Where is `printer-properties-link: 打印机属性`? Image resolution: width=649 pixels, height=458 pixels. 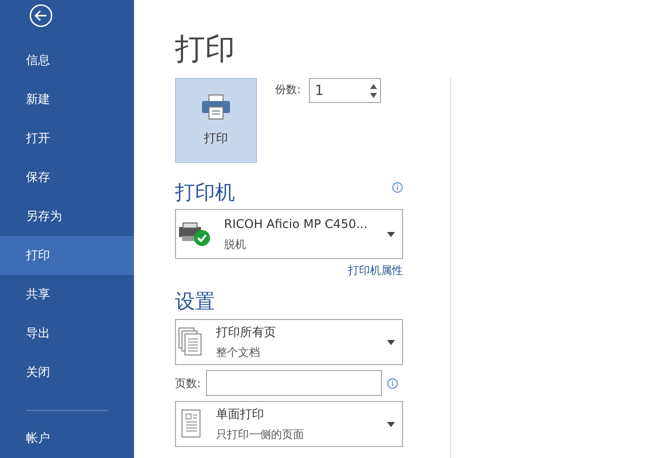 printer-properties-link: 打印机属性 is located at coordinates (375, 270).